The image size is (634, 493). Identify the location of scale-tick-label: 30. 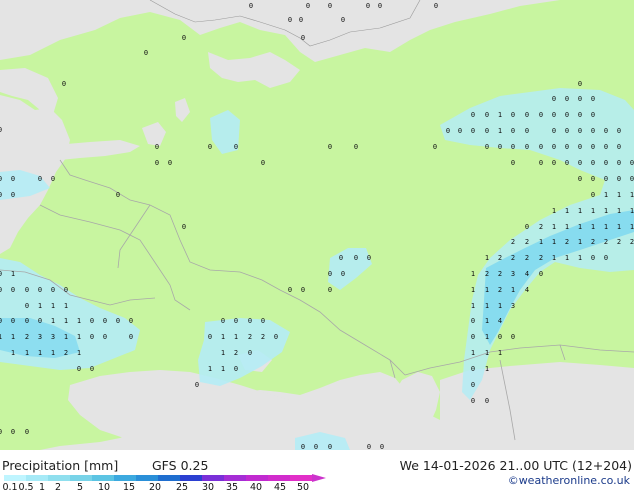
(208, 487).